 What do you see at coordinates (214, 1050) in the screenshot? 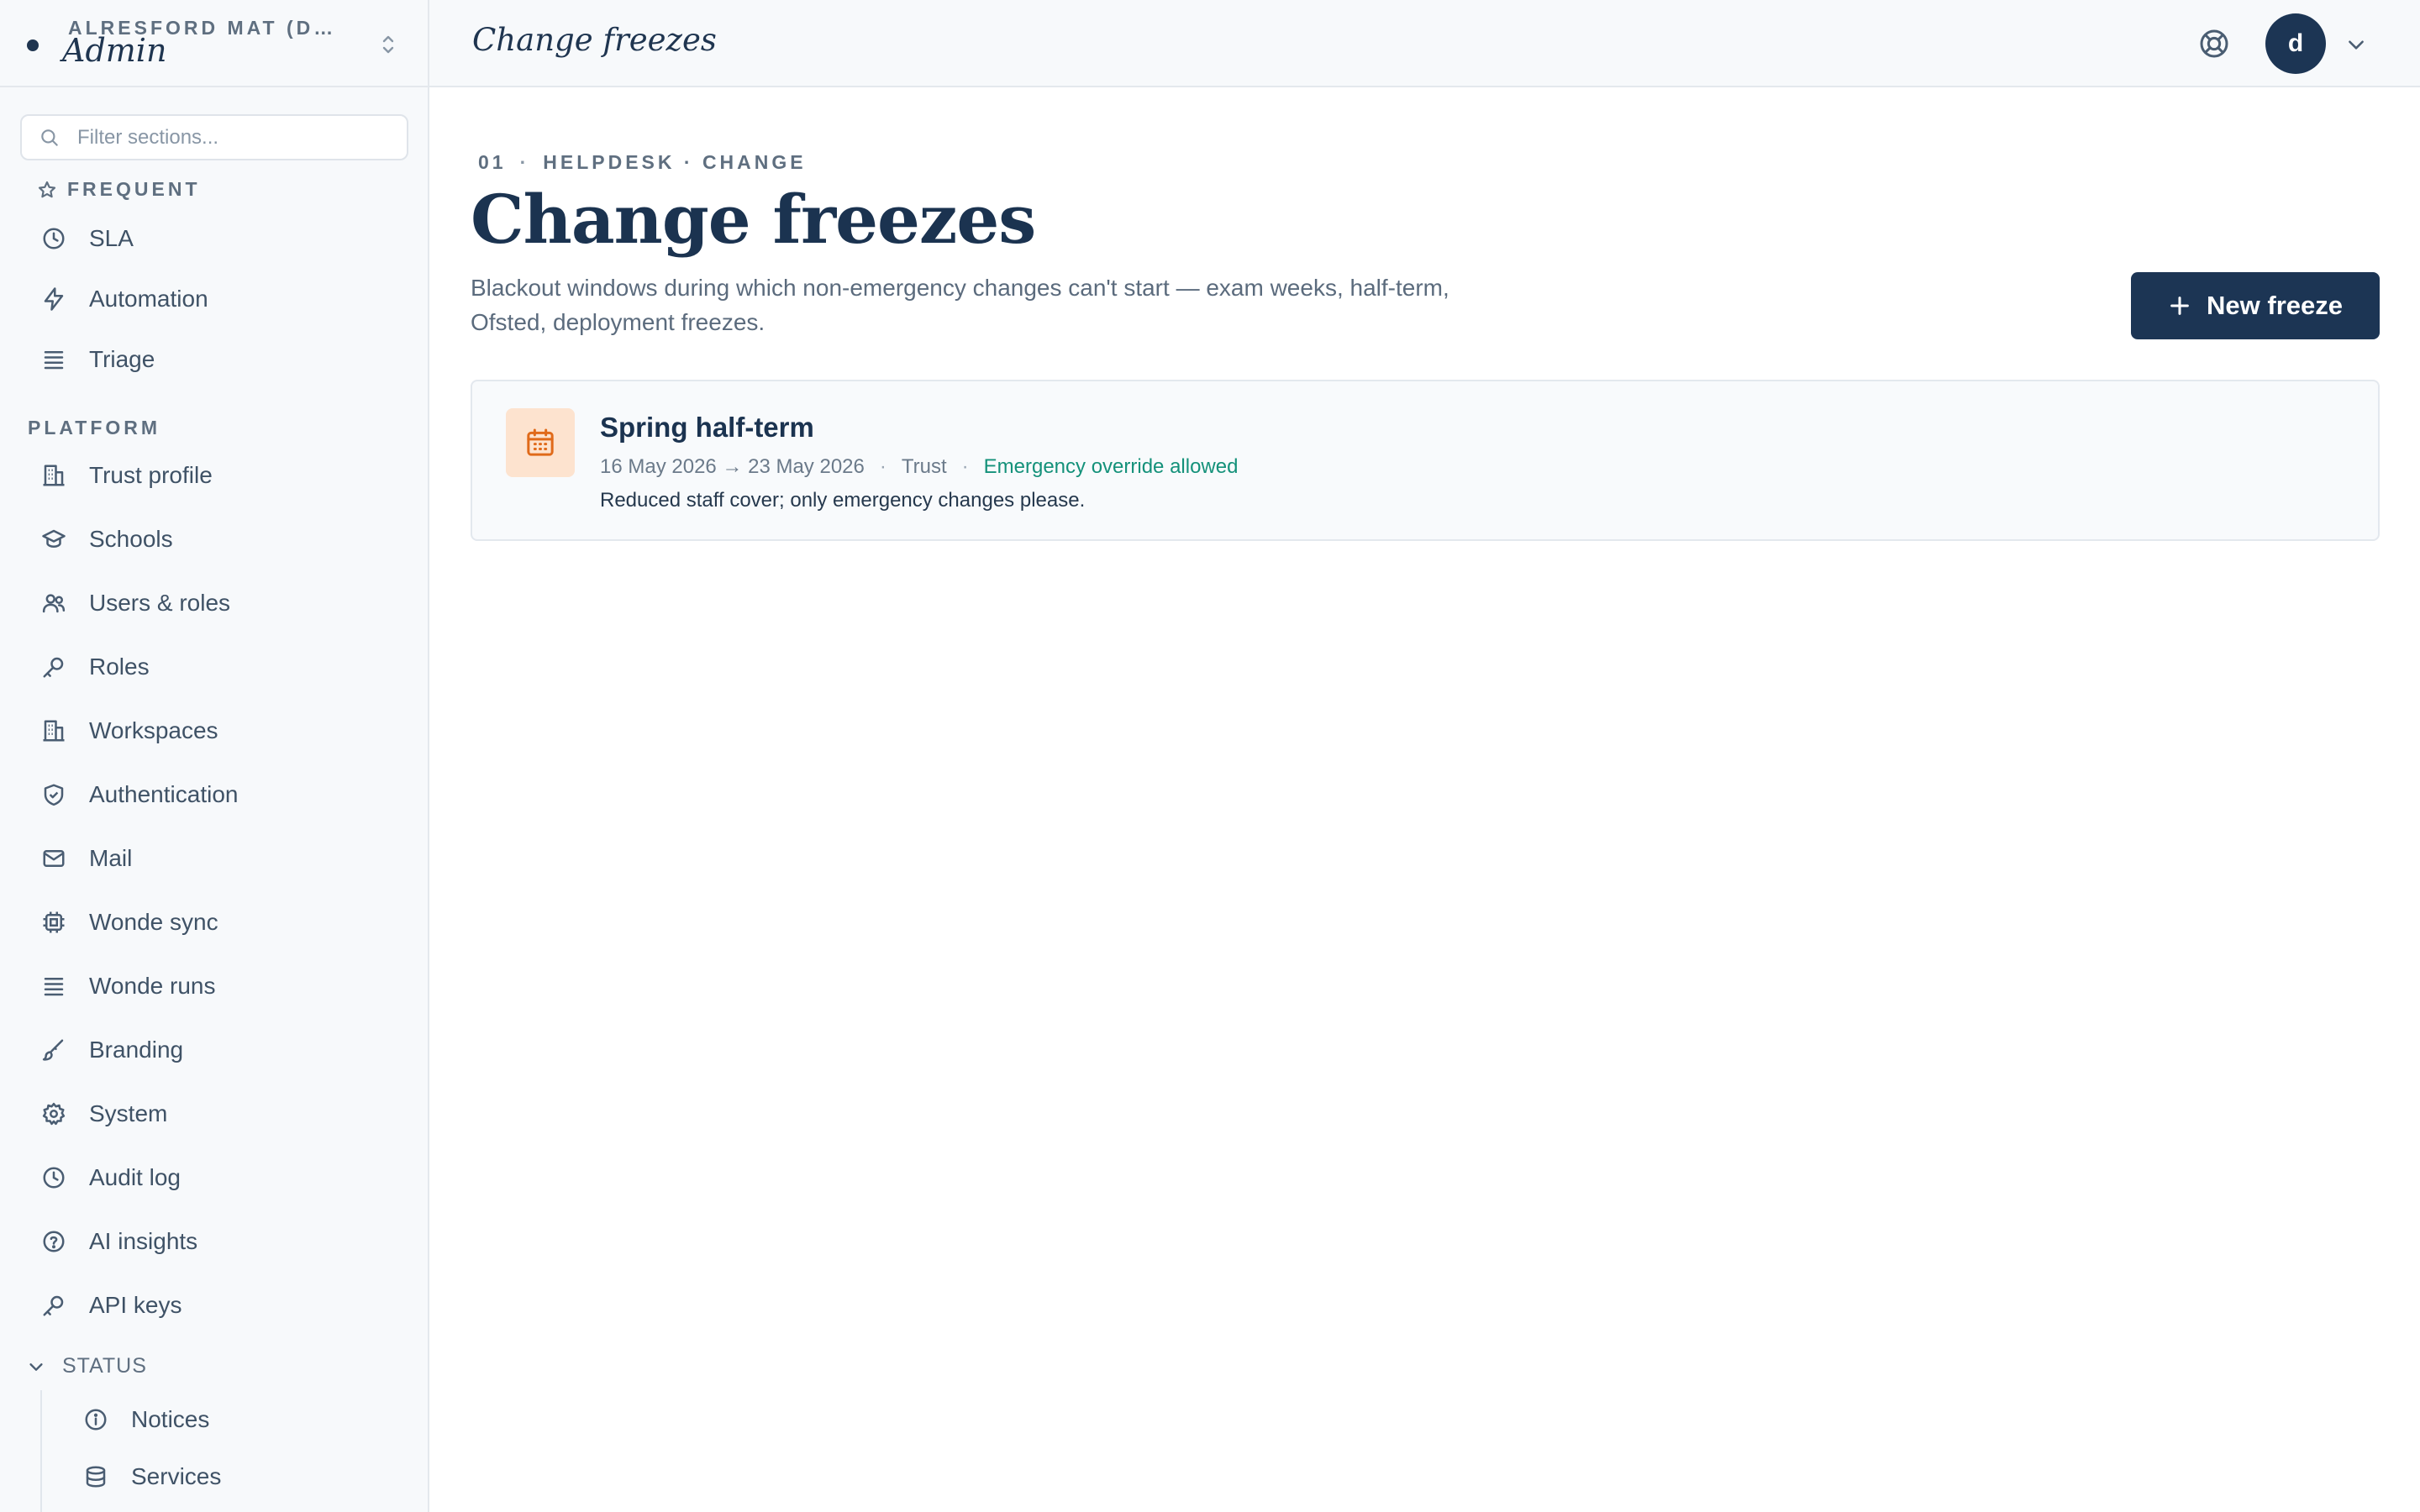
I see `sidebar-item-branding: Branding` at bounding box center [214, 1050].